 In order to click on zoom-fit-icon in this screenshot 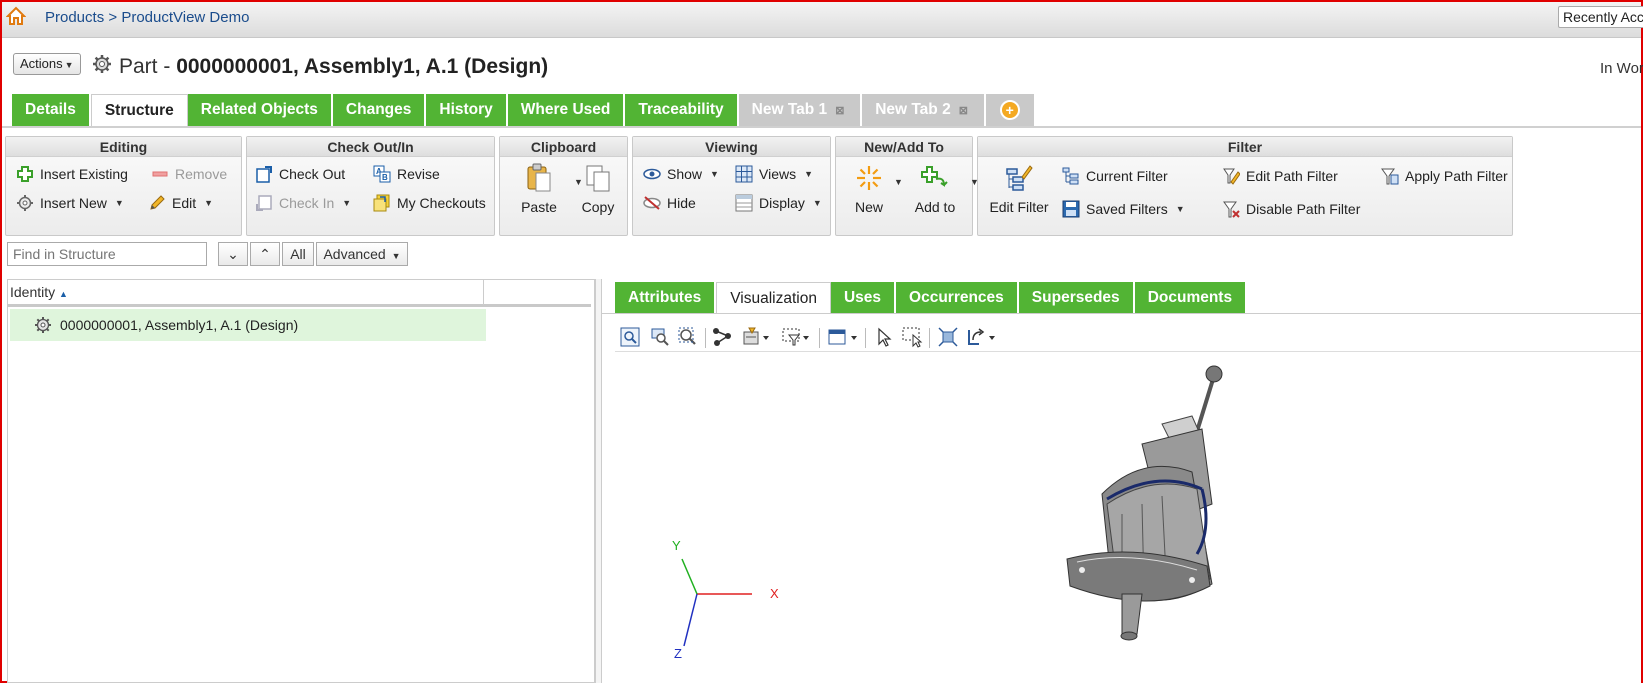, I will do `click(630, 337)`.